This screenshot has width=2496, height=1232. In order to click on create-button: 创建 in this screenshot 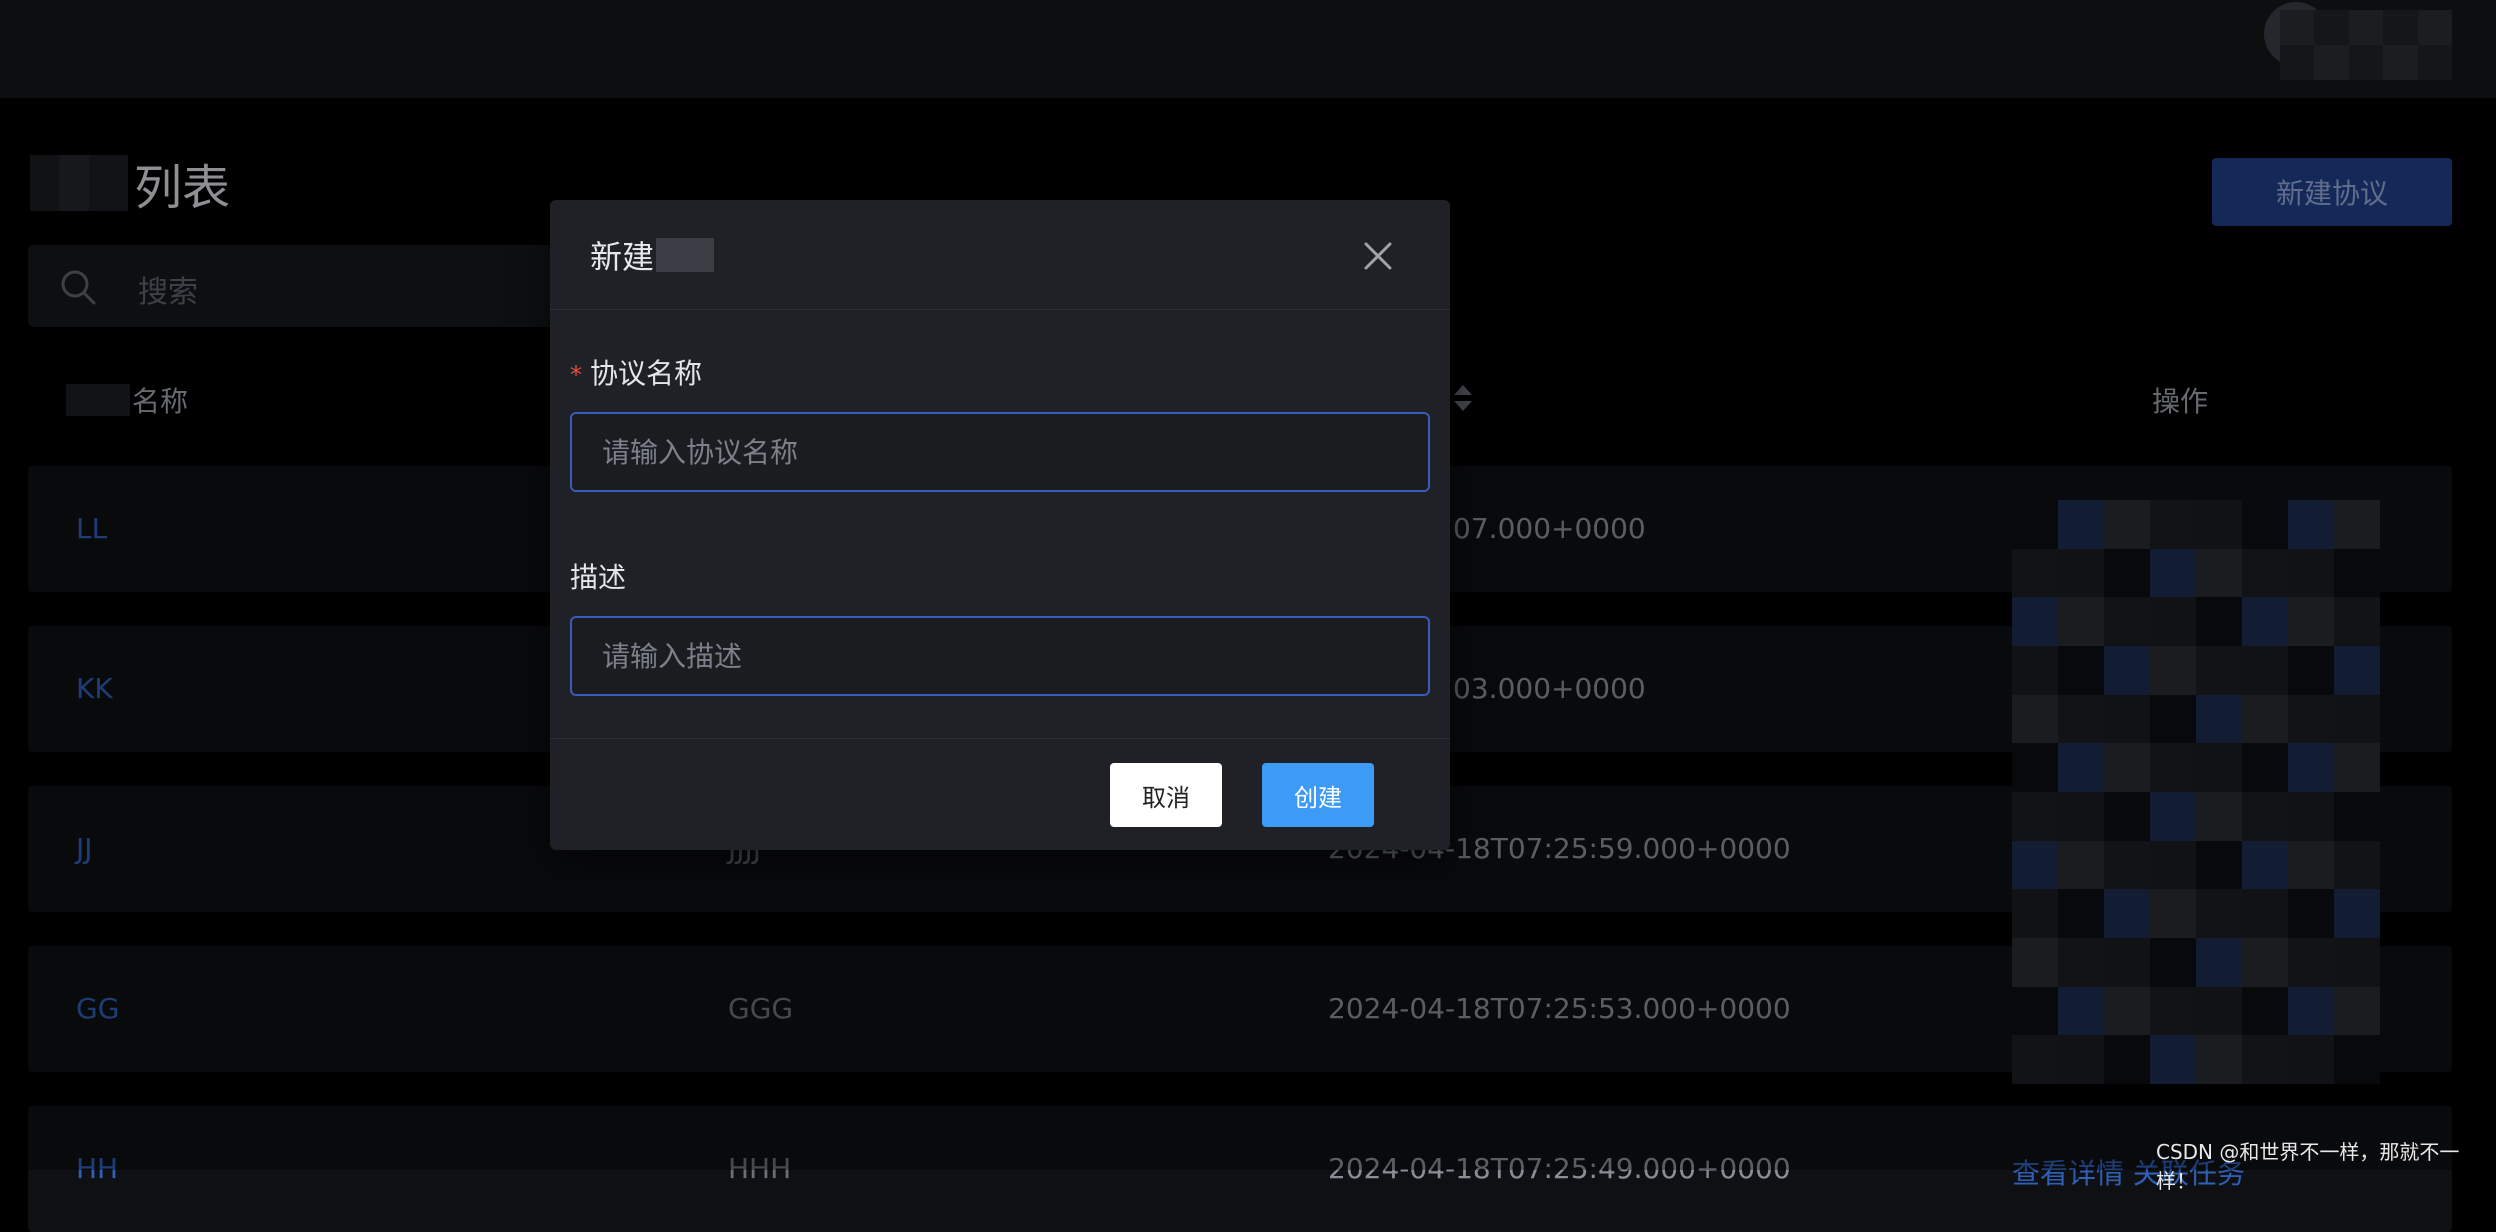, I will do `click(1318, 795)`.